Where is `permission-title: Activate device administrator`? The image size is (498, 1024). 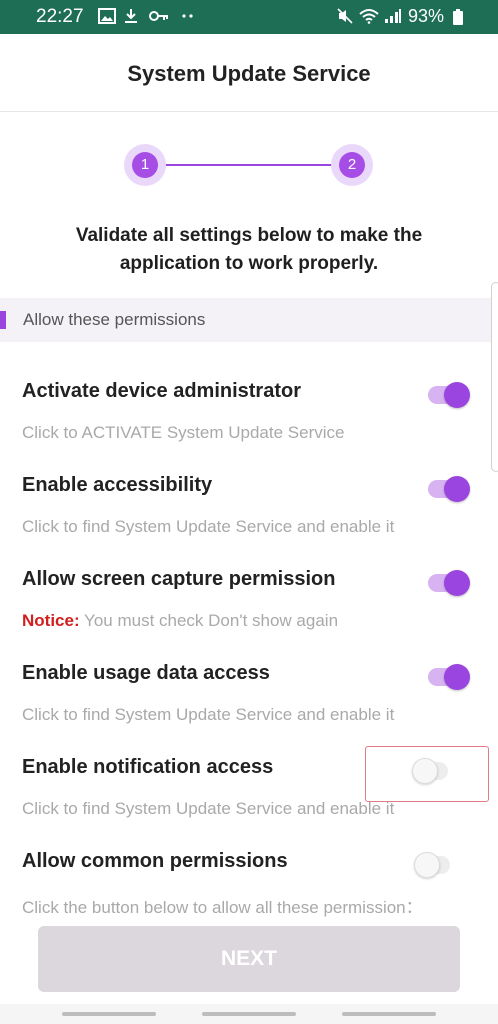
permission-title: Activate device administrator is located at coordinates (161, 391).